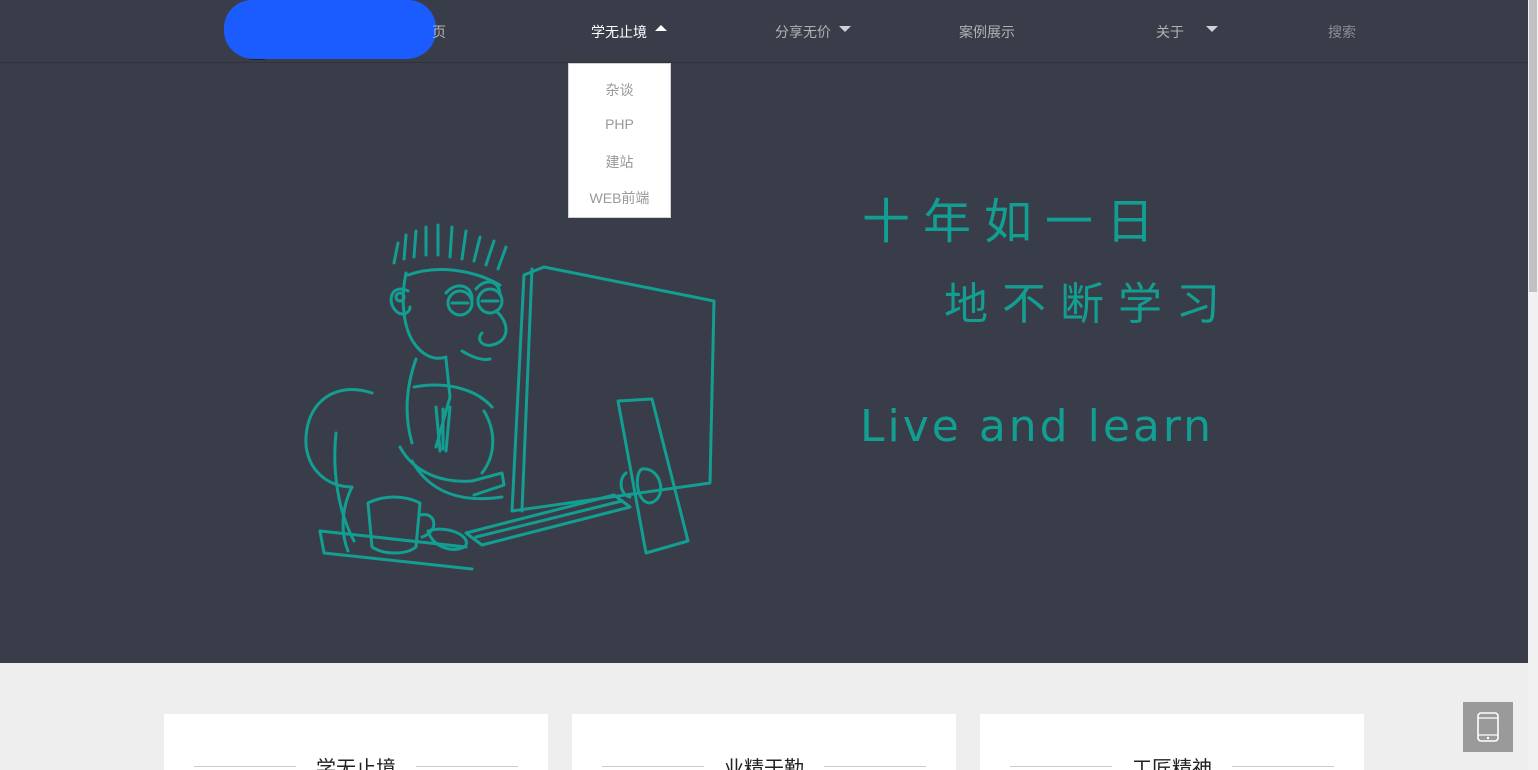  What do you see at coordinates (1170, 32) in the screenshot?
I see `nav-about: 关于` at bounding box center [1170, 32].